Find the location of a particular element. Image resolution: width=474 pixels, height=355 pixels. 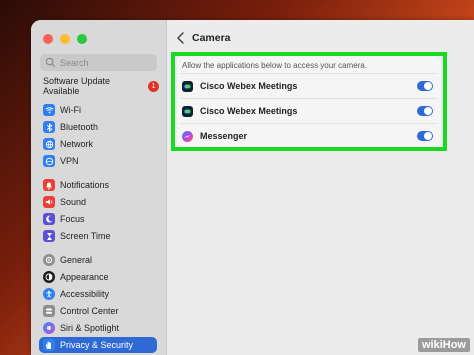

messenger-icon is located at coordinates (187, 136).